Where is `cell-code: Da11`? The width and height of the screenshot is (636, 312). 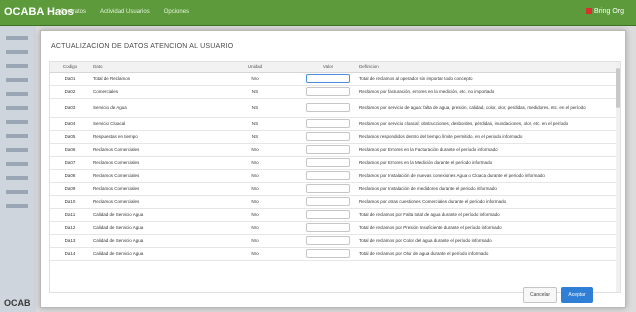
cell-code: Da11 is located at coordinates (70, 215).